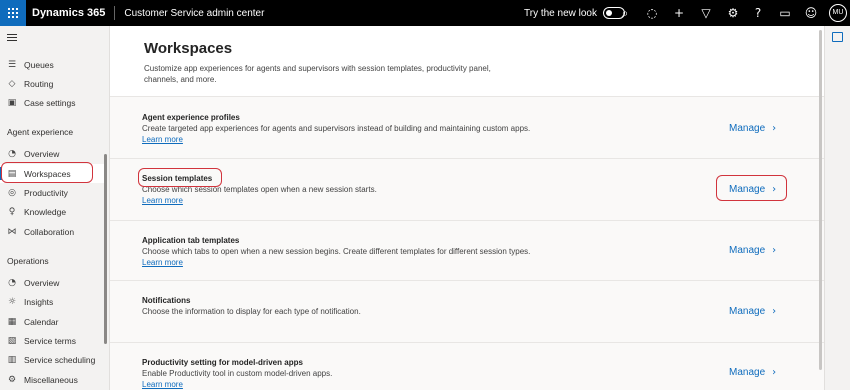 Image resolution: width=850 pixels, height=390 pixels. I want to click on app-title: Customer Service admin center, so click(194, 13).